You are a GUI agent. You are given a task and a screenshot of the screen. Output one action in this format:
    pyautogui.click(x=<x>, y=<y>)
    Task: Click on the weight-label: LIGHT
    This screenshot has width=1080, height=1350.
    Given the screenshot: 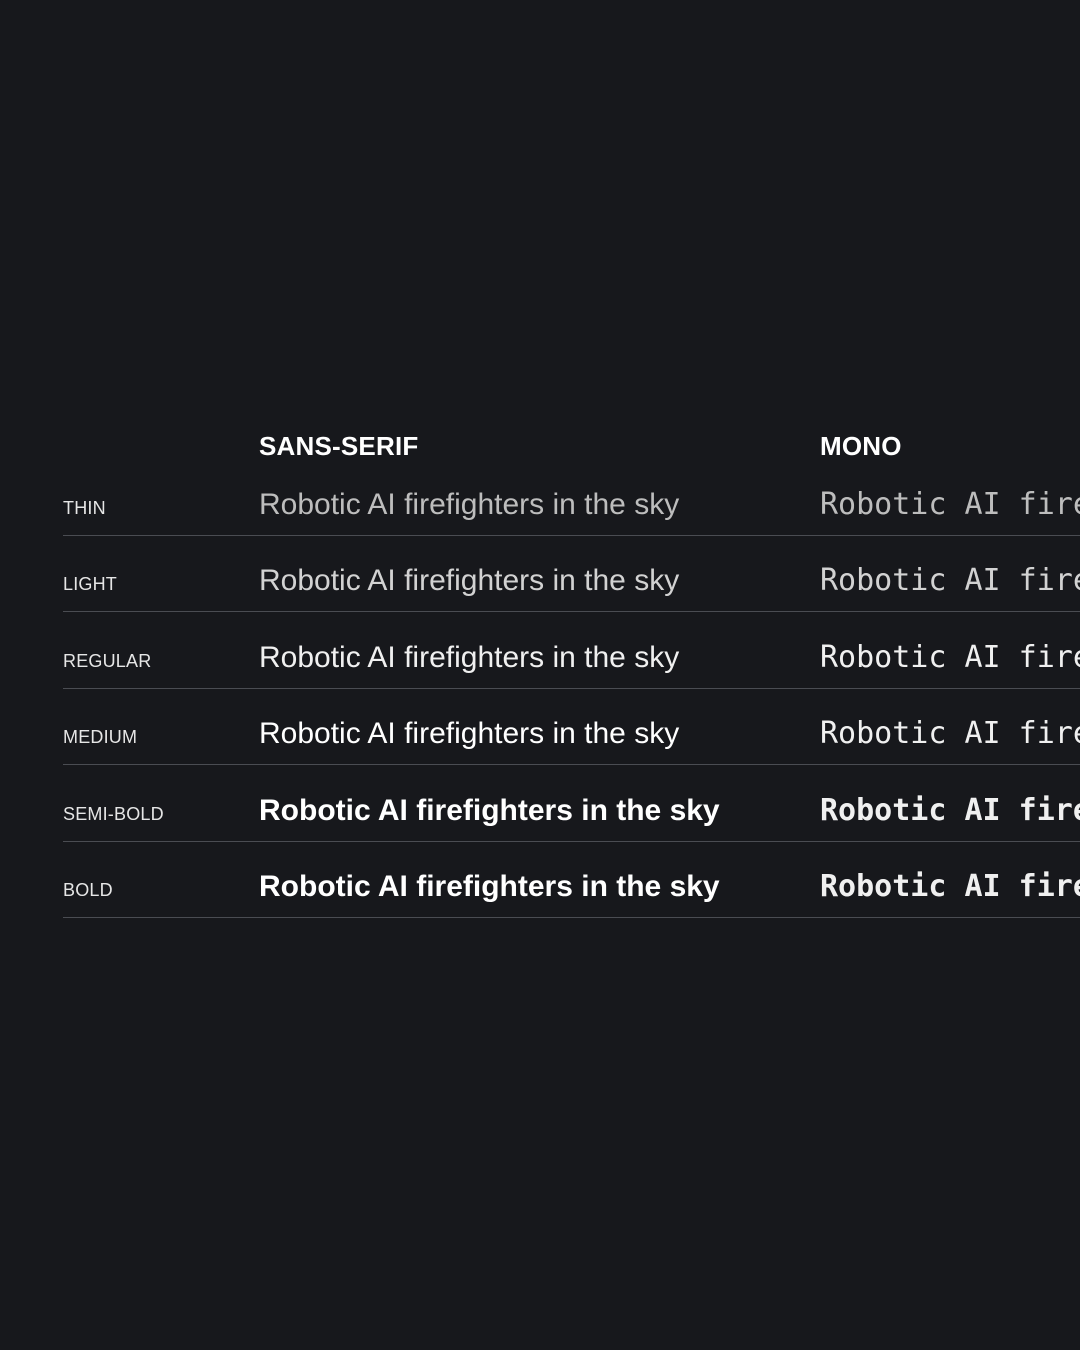 What is the action you would take?
    pyautogui.click(x=90, y=584)
    